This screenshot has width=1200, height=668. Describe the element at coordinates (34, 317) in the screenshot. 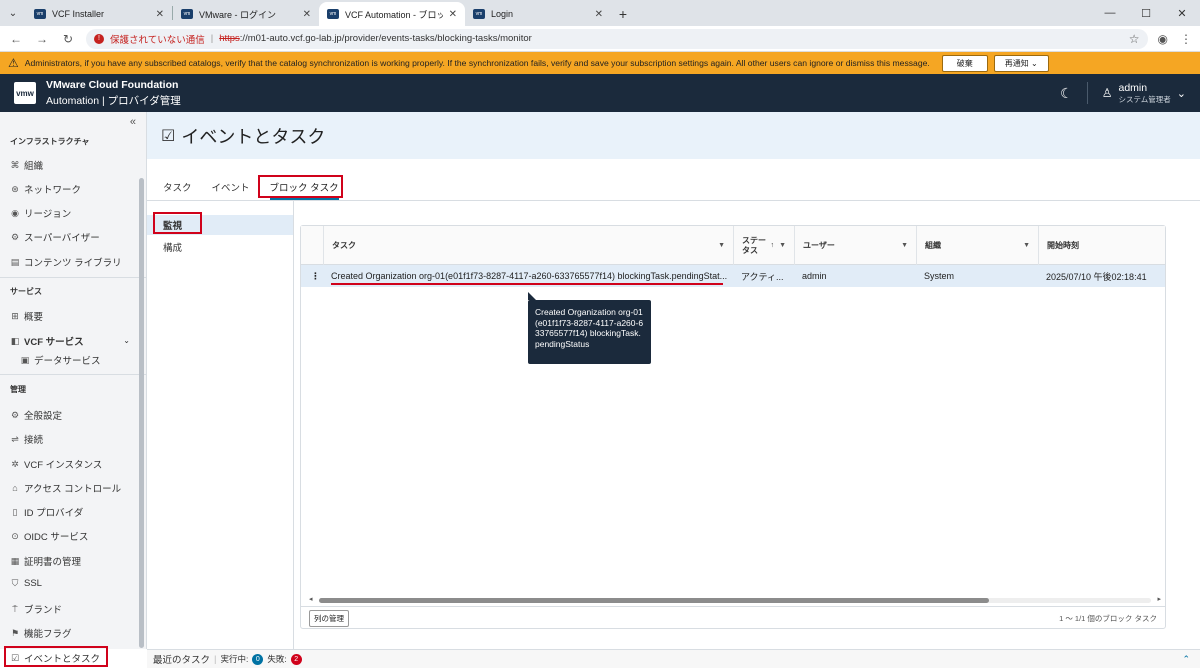

I see `sidebar-item-label: 概要` at that location.